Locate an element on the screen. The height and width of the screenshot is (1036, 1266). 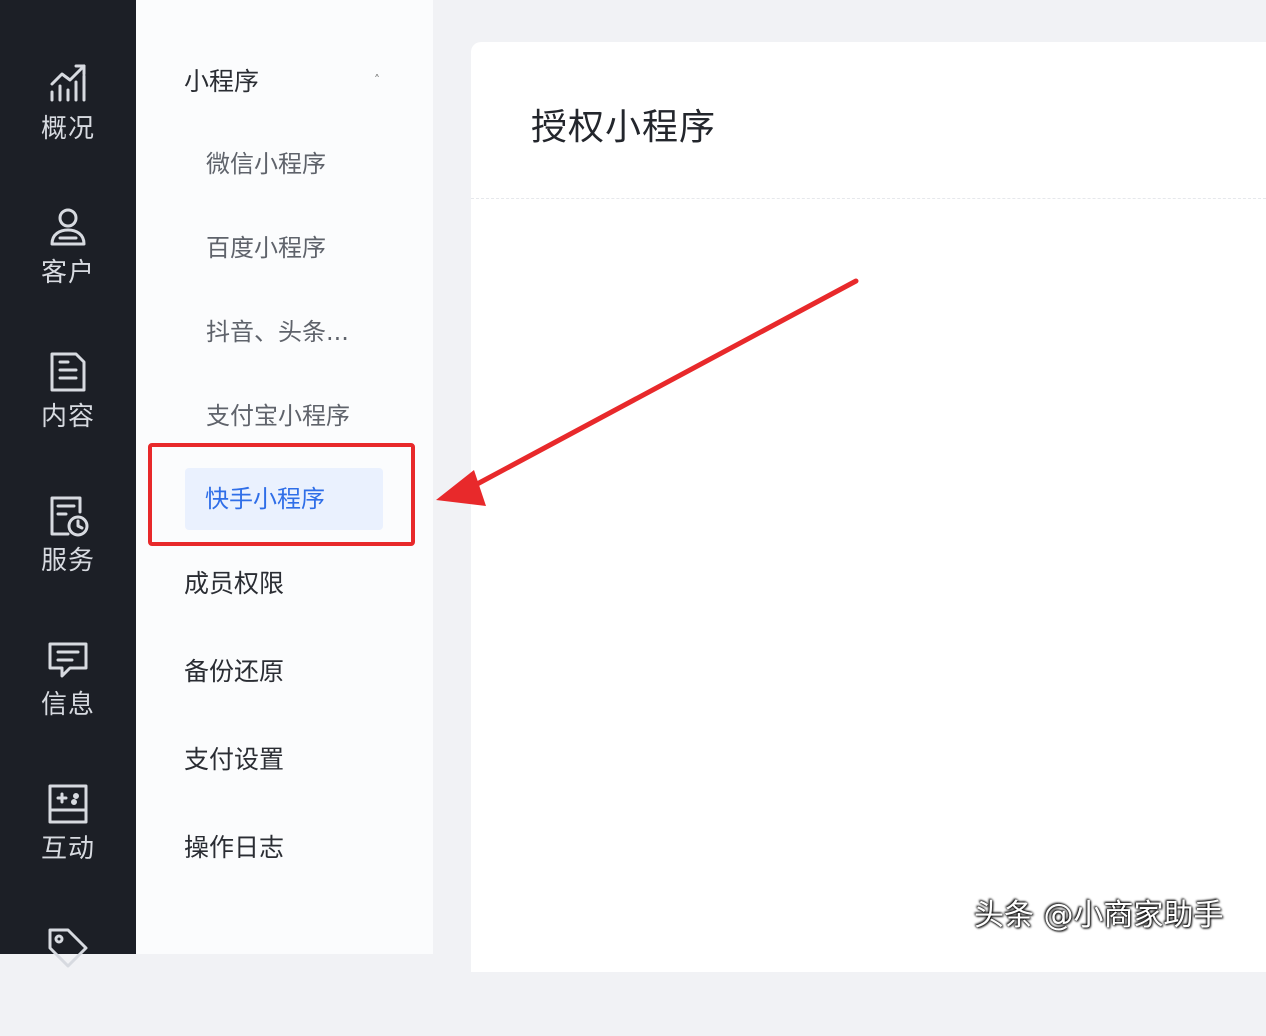
nav-item-messages: 信息 is located at coordinates (68, 693).